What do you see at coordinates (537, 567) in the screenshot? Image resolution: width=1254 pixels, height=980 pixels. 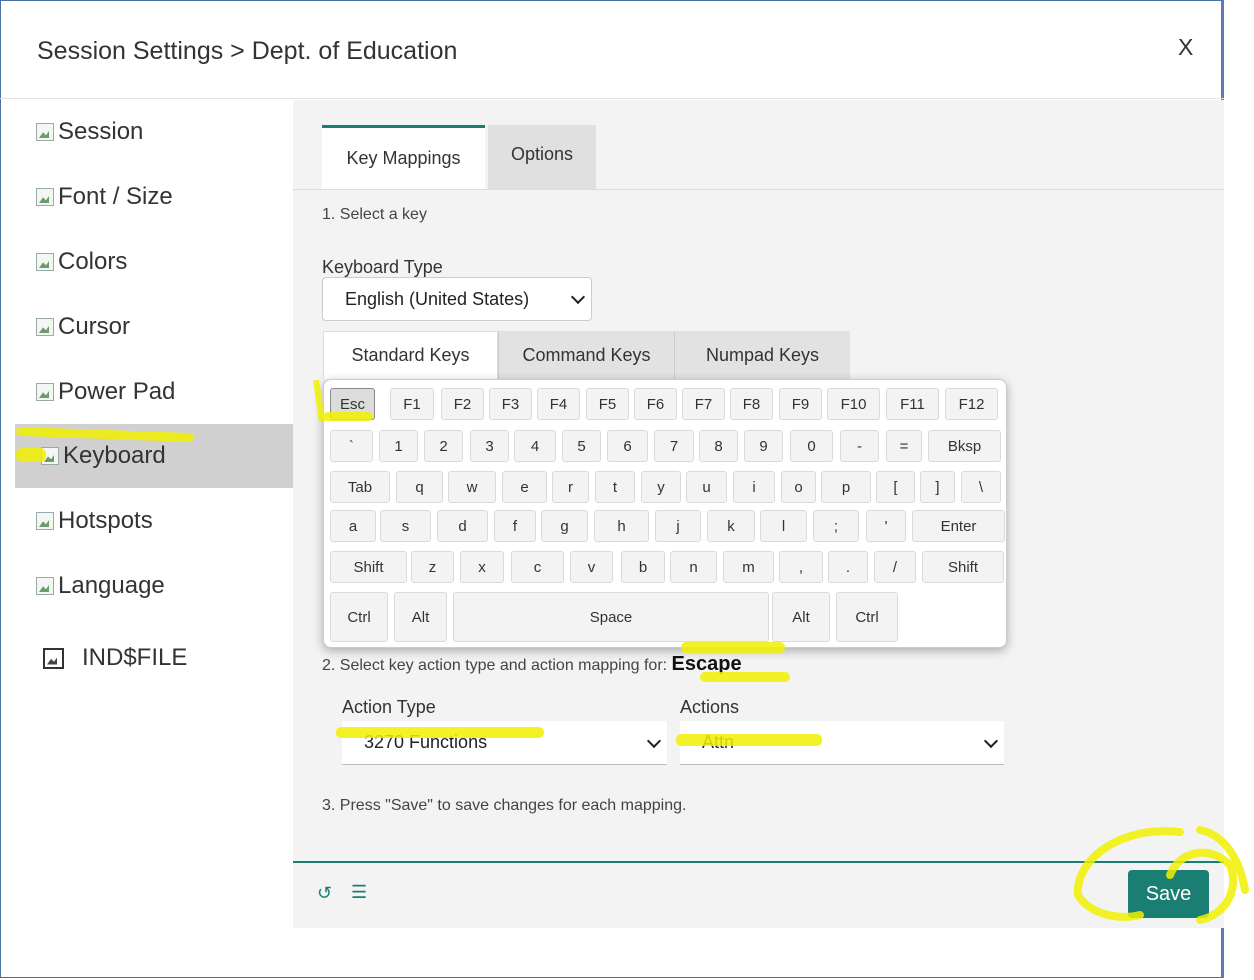 I see `key-c: c` at bounding box center [537, 567].